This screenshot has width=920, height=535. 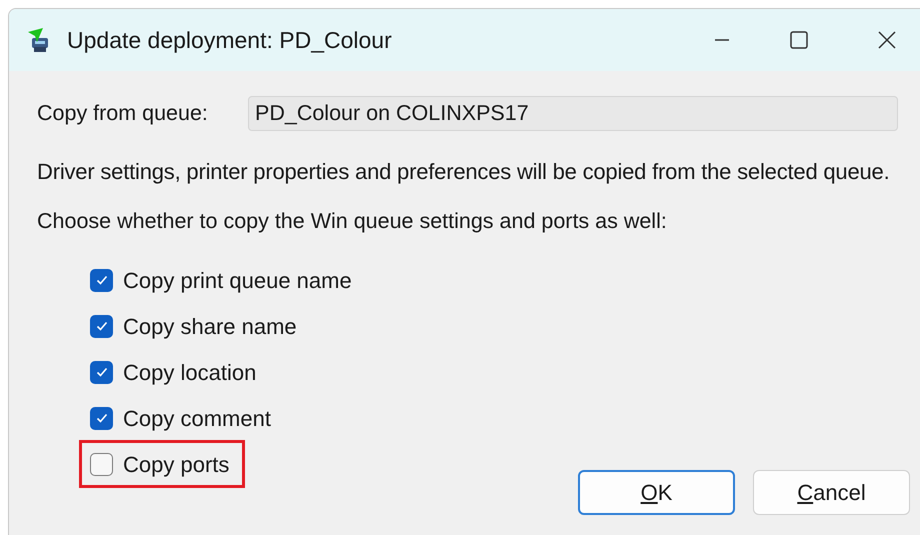 I want to click on dialog-button: Cancel, so click(x=831, y=492).